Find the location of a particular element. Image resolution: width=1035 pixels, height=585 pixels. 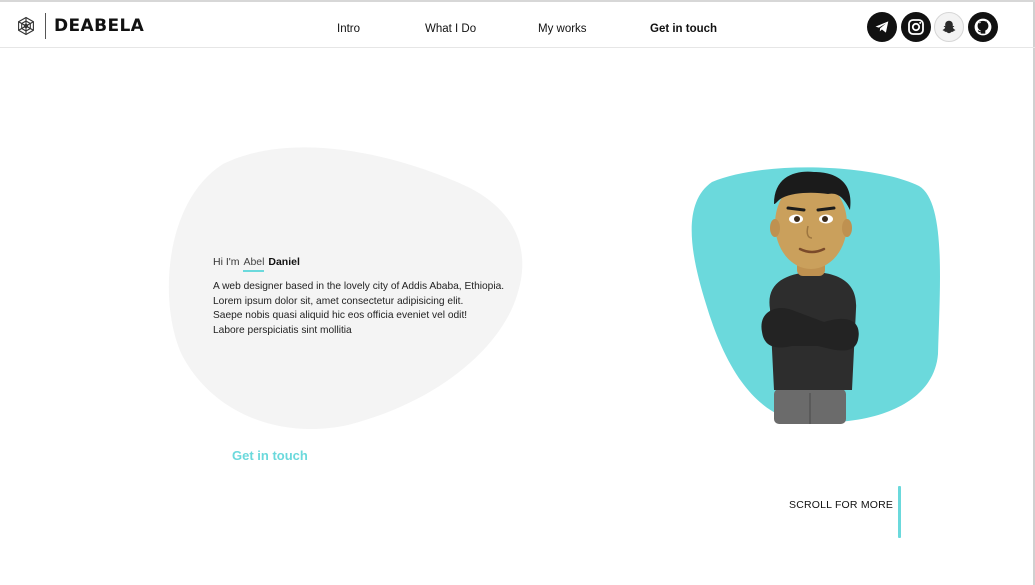

brand-divider is located at coordinates (45, 26).